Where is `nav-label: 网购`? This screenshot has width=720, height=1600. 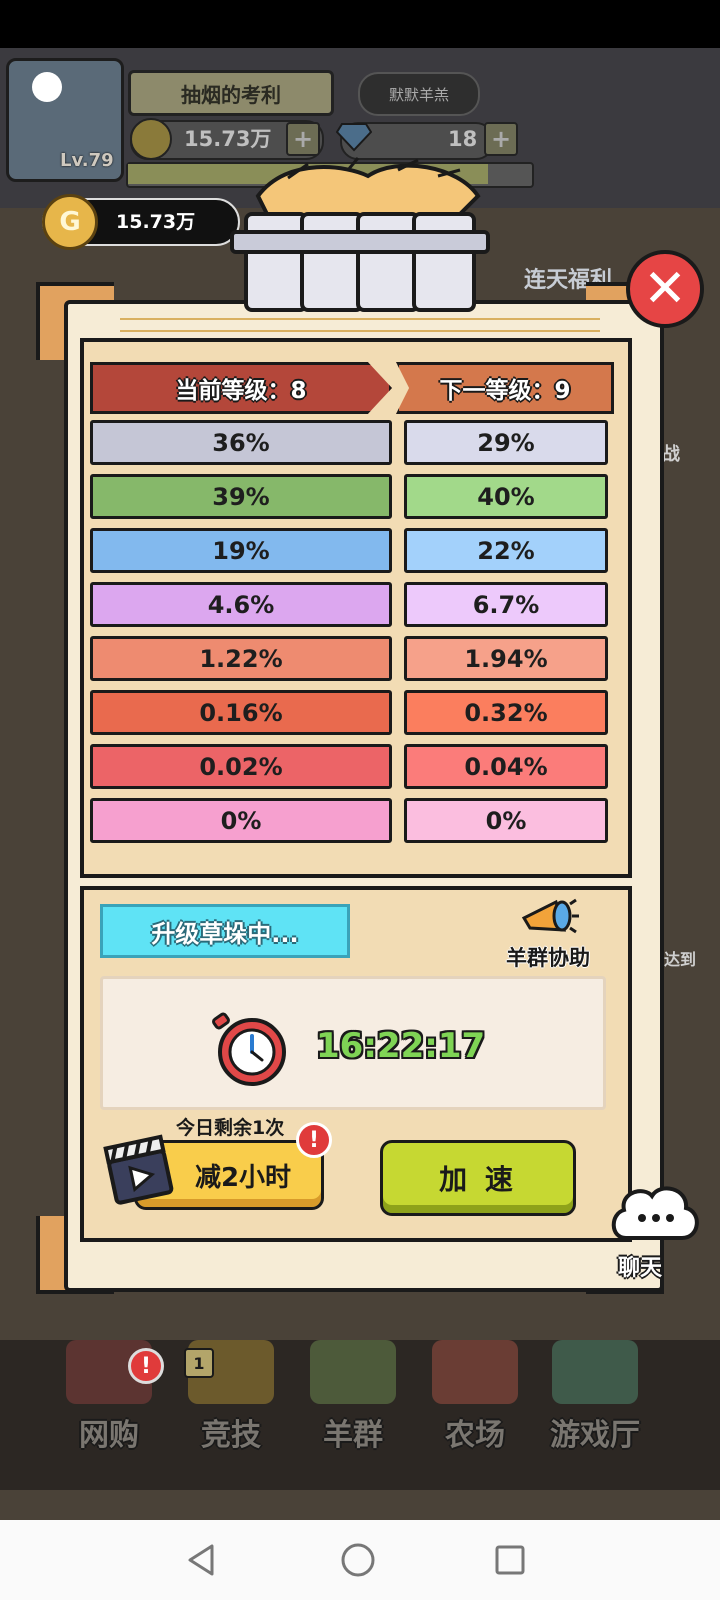
nav-label: 网购 is located at coordinates (109, 1435).